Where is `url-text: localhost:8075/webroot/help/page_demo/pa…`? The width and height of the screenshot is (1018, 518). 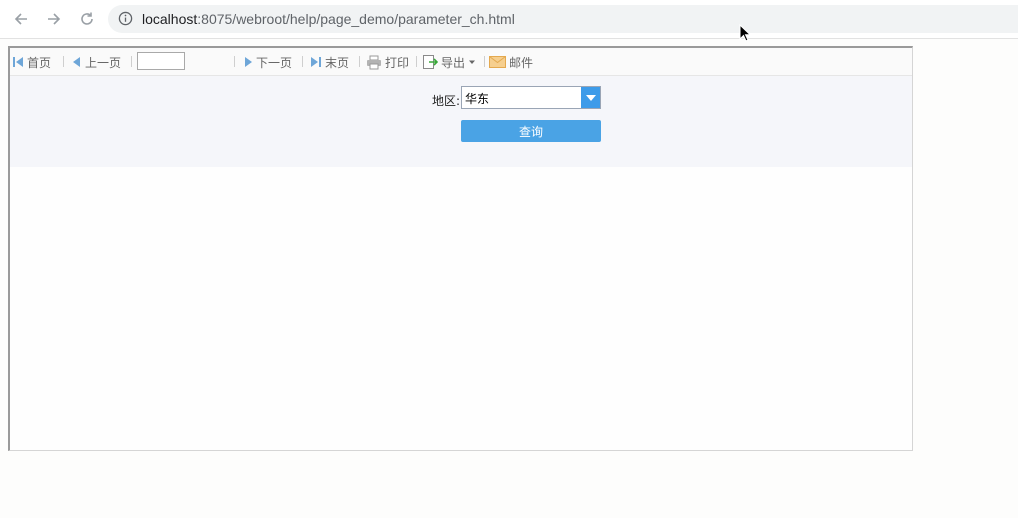 url-text: localhost:8075/webroot/help/page_demo/pa… is located at coordinates (328, 19).